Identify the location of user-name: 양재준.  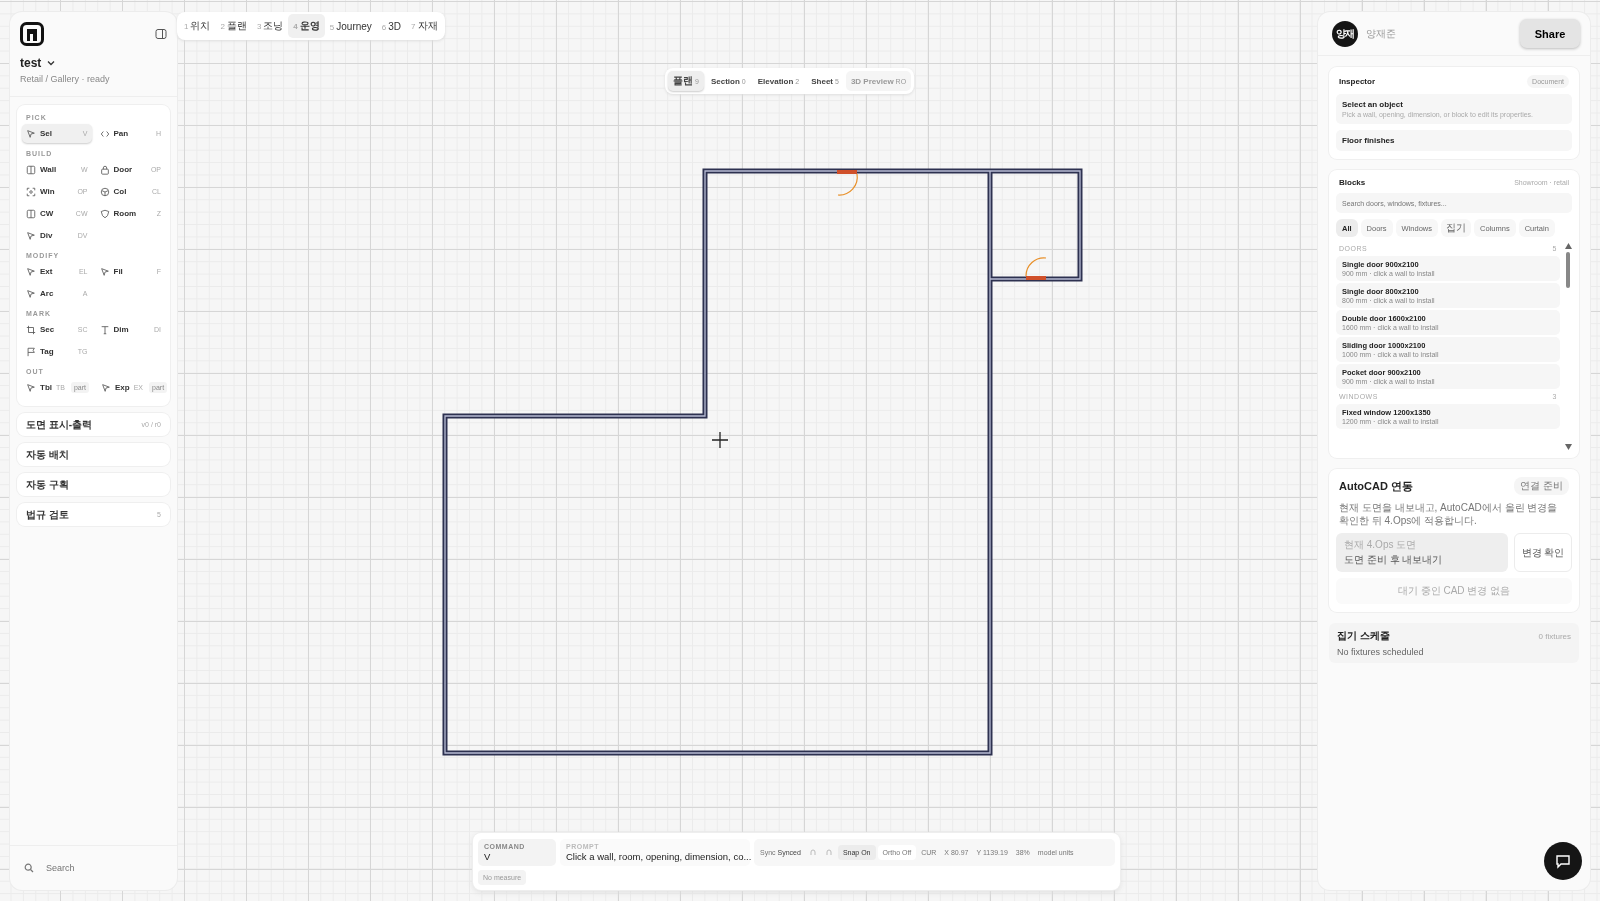
(1381, 33).